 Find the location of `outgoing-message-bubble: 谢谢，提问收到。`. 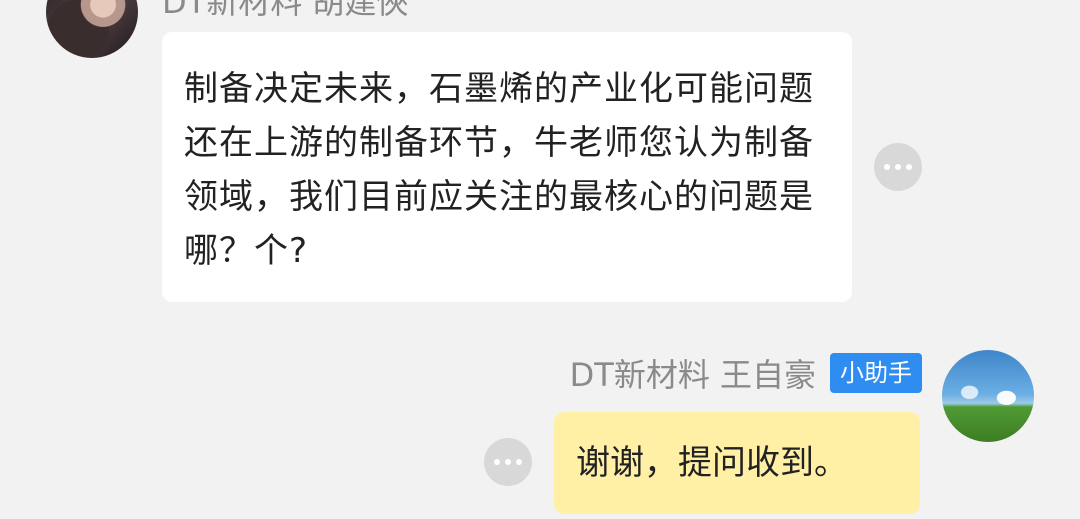

outgoing-message-bubble: 谢谢，提问收到。 is located at coordinates (737, 463).